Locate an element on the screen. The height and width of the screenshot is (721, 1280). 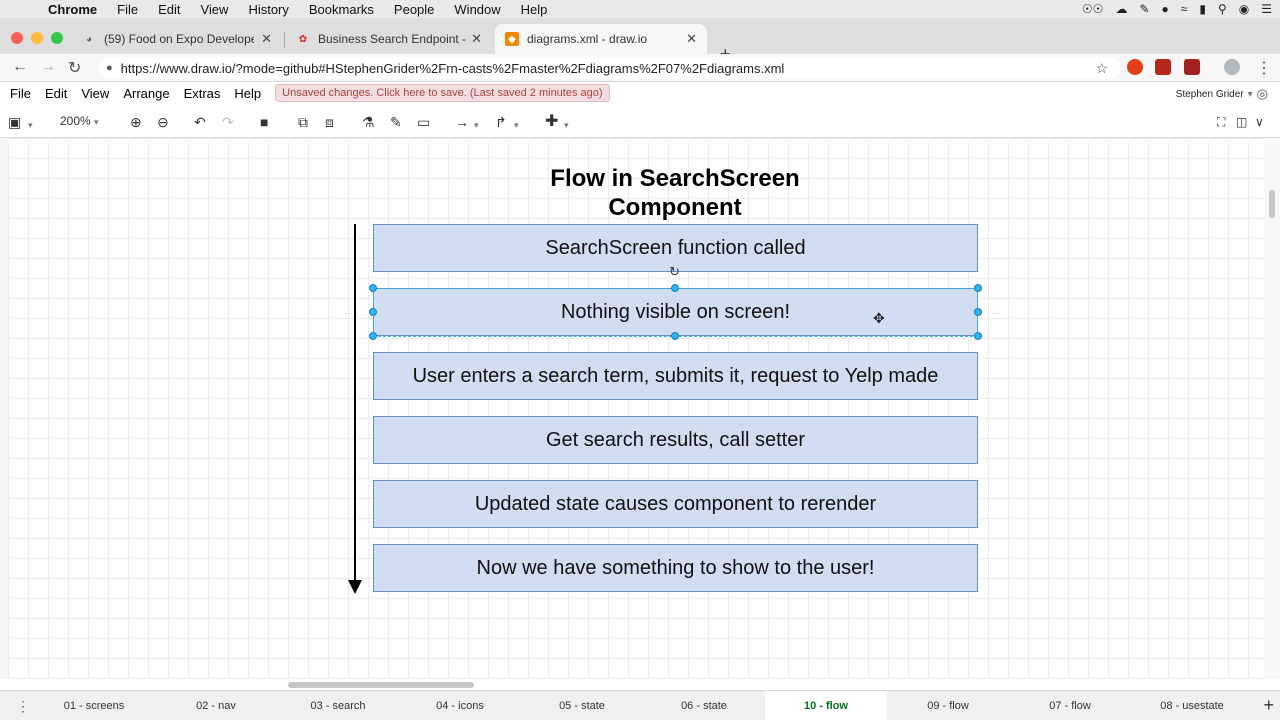
close-window-button is located at coordinates (17, 38).